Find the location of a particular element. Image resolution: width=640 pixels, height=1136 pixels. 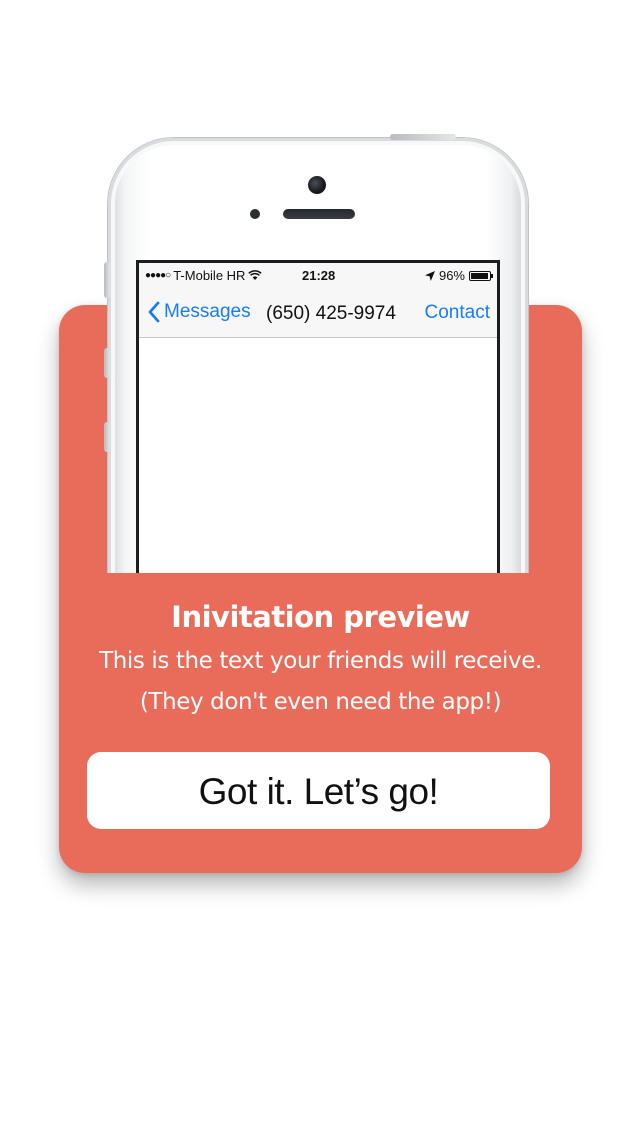

status-bar: ●●●●○ T-Mobile HR 21:28 96% is located at coordinates (318, 276).